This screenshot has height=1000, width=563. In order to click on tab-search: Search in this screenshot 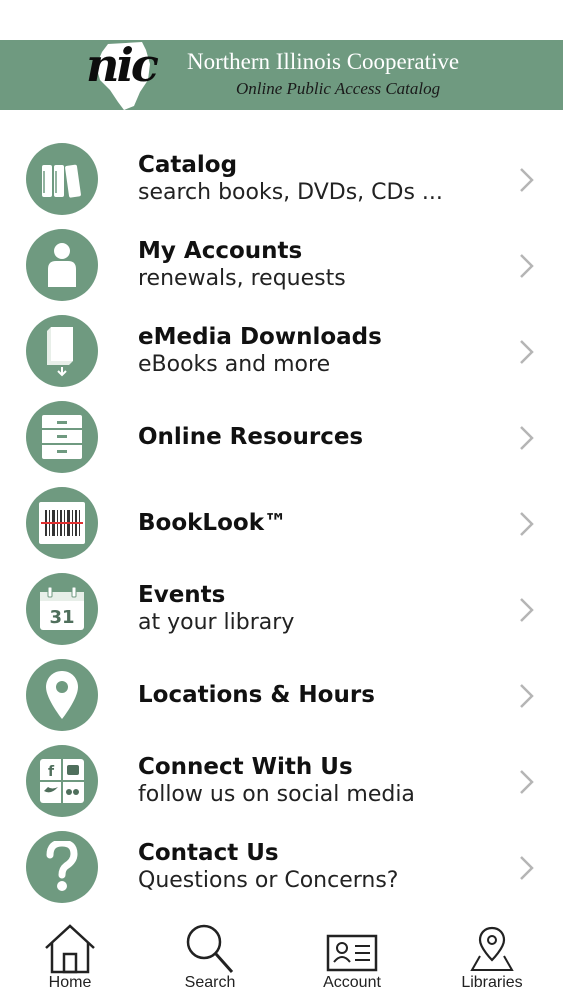, I will do `click(210, 959)`.